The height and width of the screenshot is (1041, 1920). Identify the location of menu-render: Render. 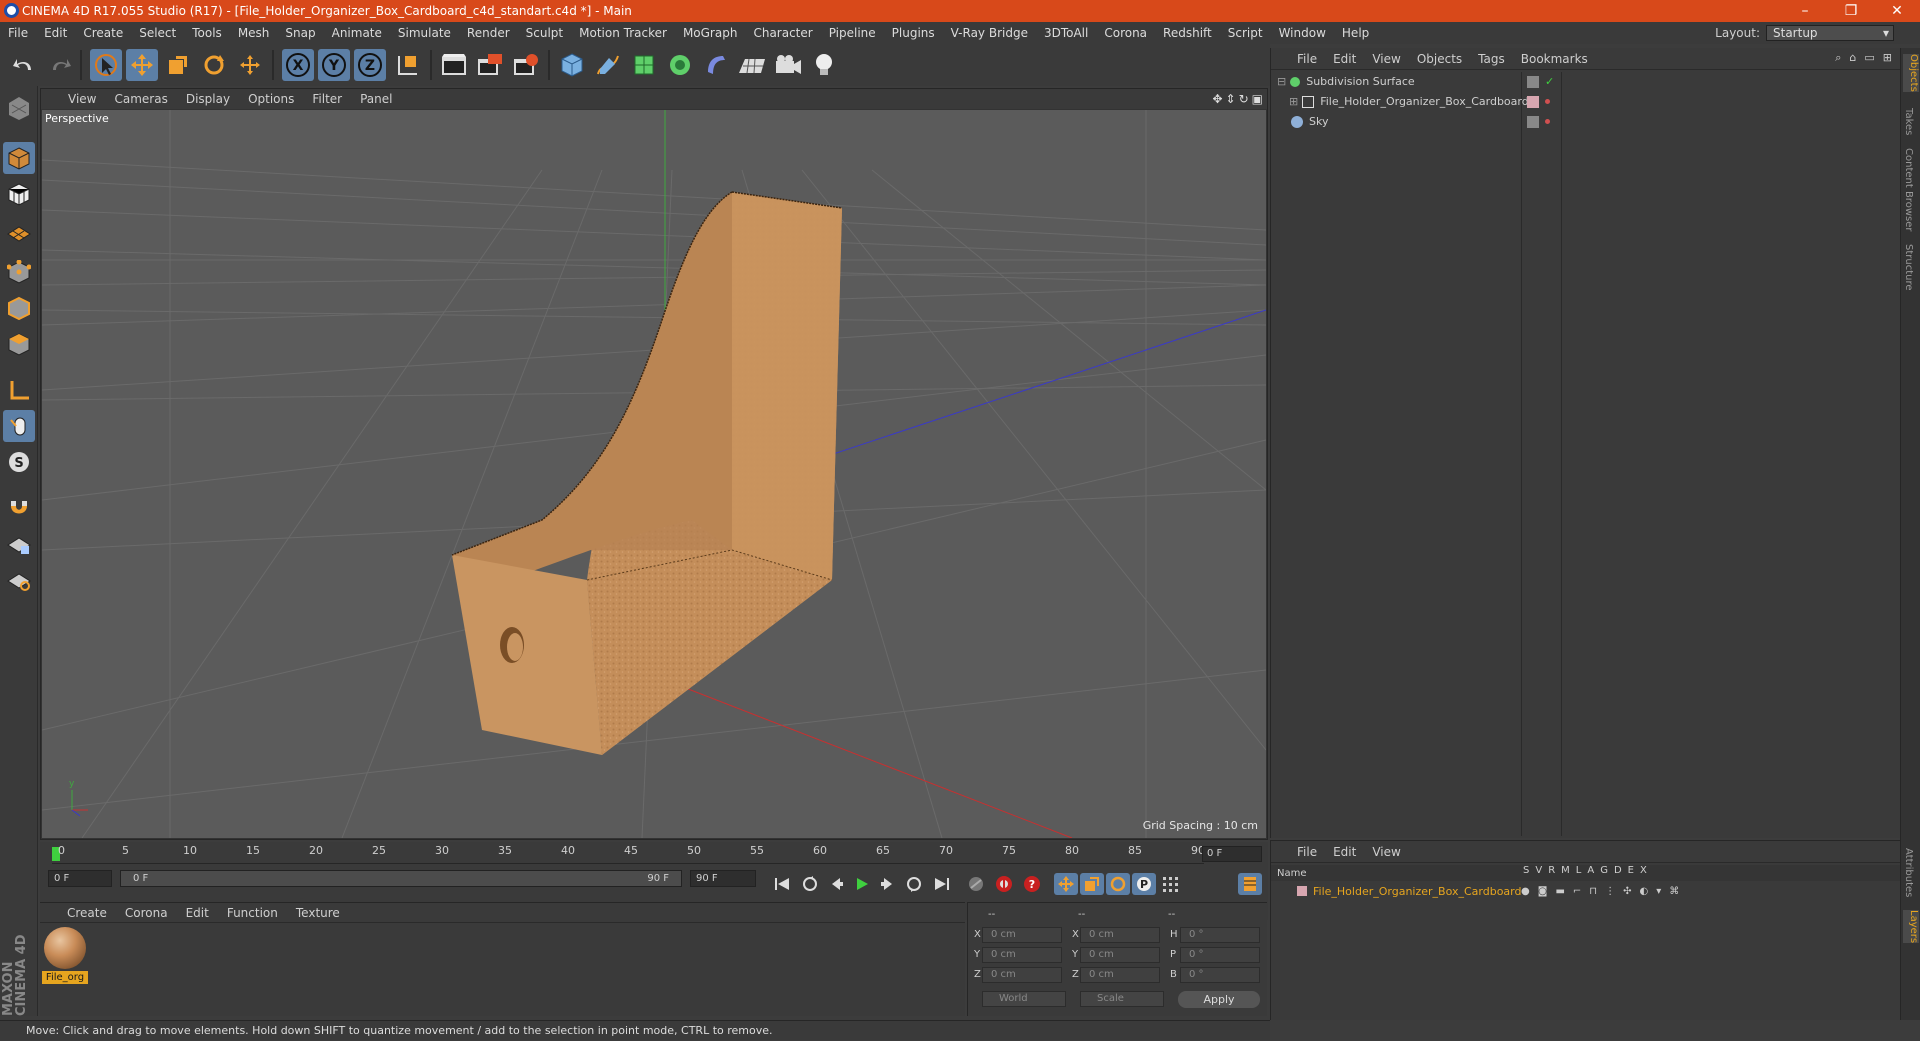
(488, 33).